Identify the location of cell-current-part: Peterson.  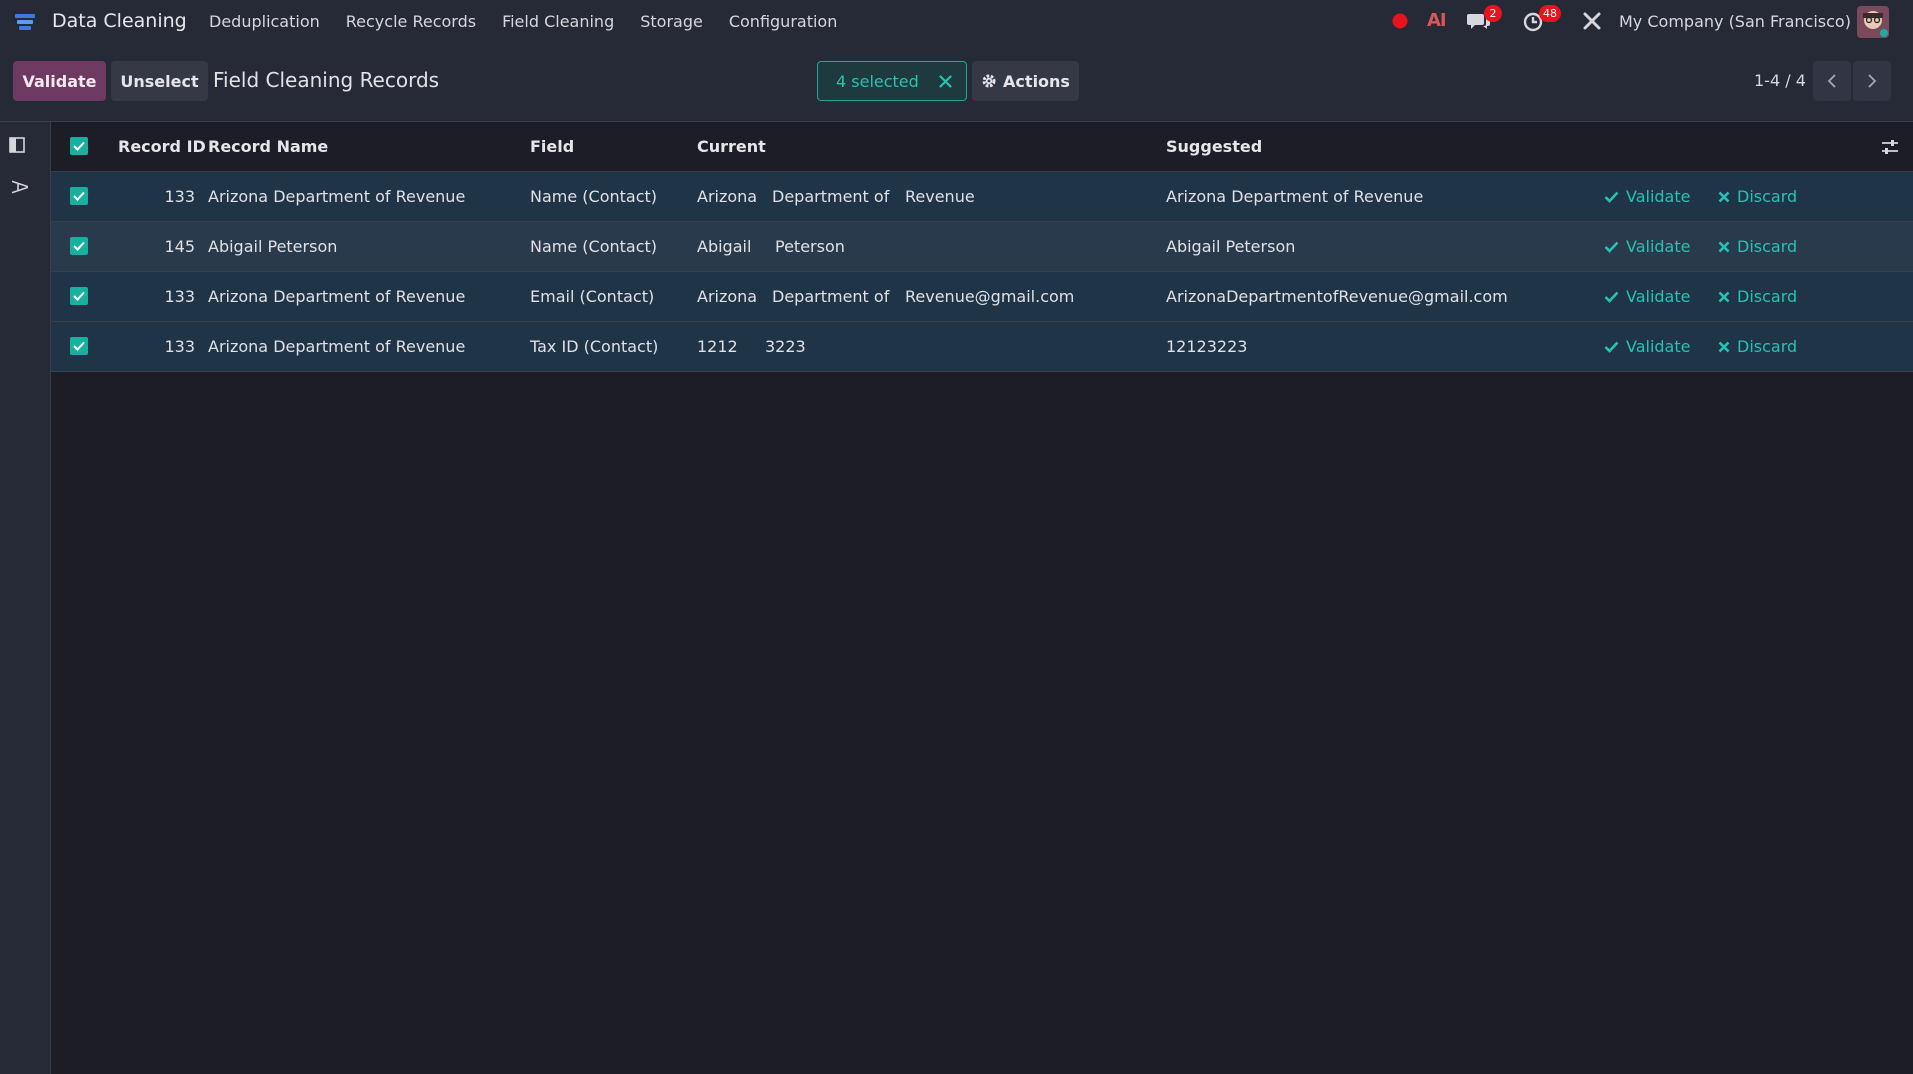
(810, 246).